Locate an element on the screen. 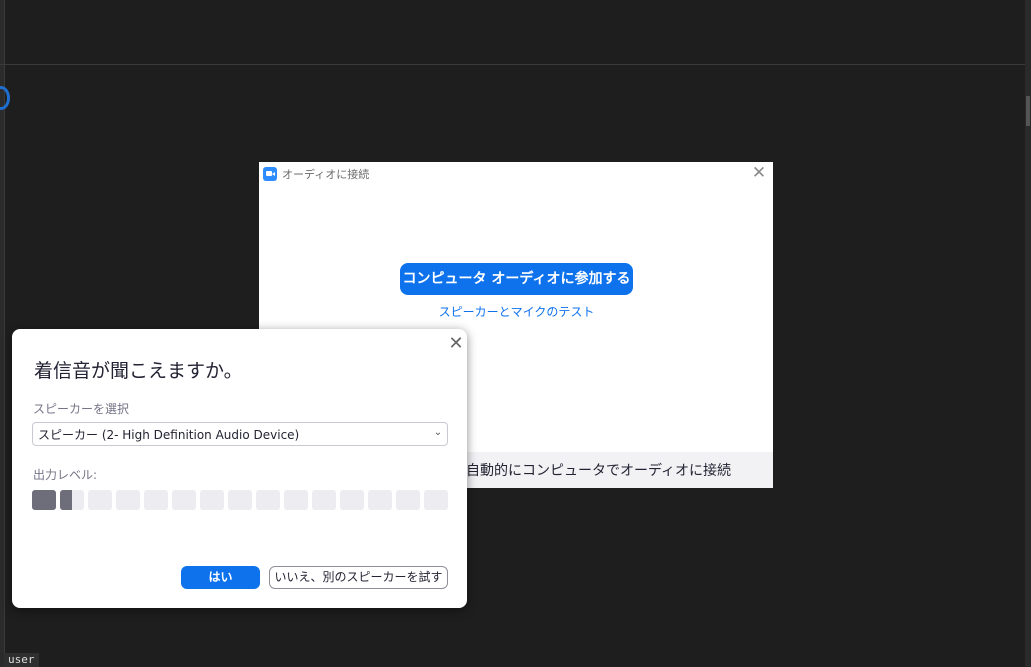 The image size is (1031, 667). speaker-select-label: スピーカーを選択 is located at coordinates (81, 409).